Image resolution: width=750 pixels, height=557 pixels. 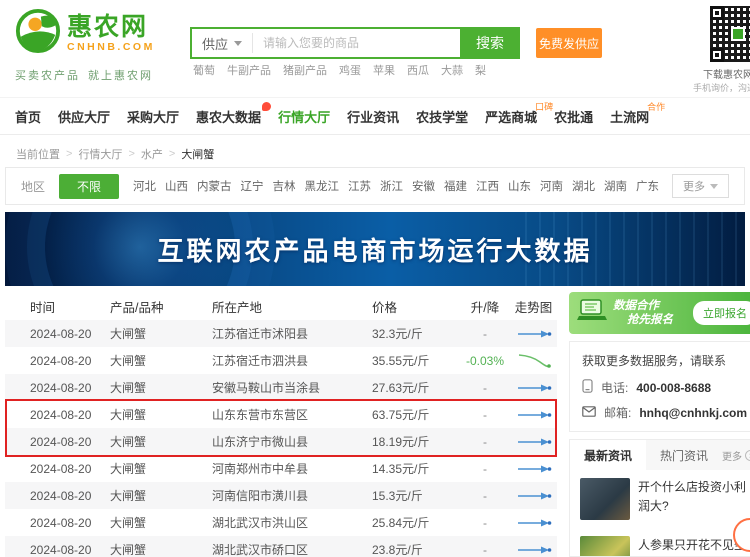 What do you see at coordinates (673, 388) in the screenshot?
I see `phone-number: 400-008-8688` at bounding box center [673, 388].